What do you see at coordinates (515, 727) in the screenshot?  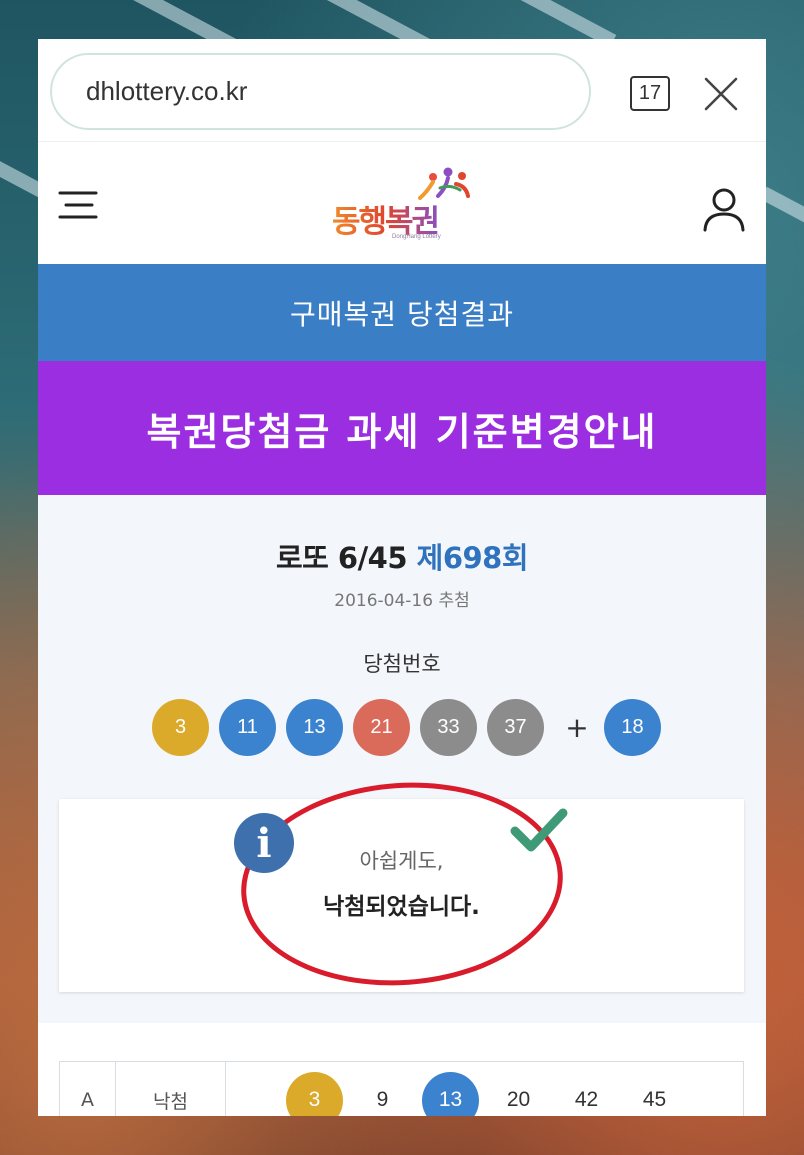 I see `winning-ball: 37` at bounding box center [515, 727].